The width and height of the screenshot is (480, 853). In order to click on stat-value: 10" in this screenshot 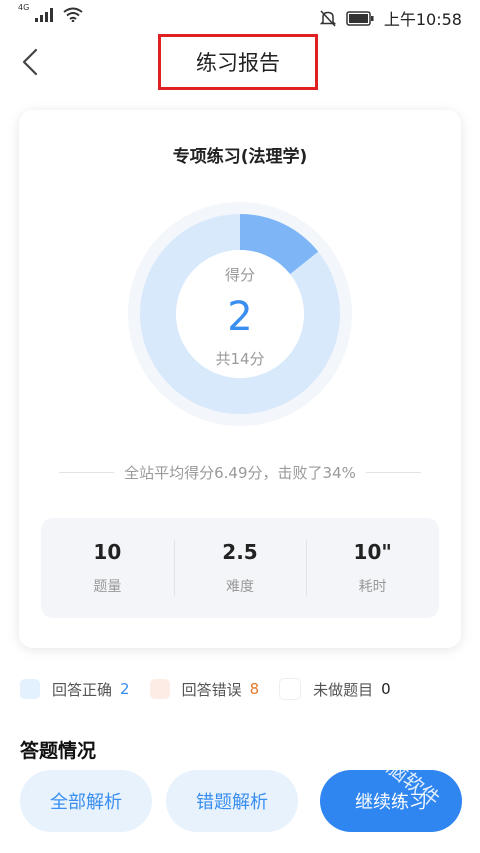, I will do `click(372, 552)`.